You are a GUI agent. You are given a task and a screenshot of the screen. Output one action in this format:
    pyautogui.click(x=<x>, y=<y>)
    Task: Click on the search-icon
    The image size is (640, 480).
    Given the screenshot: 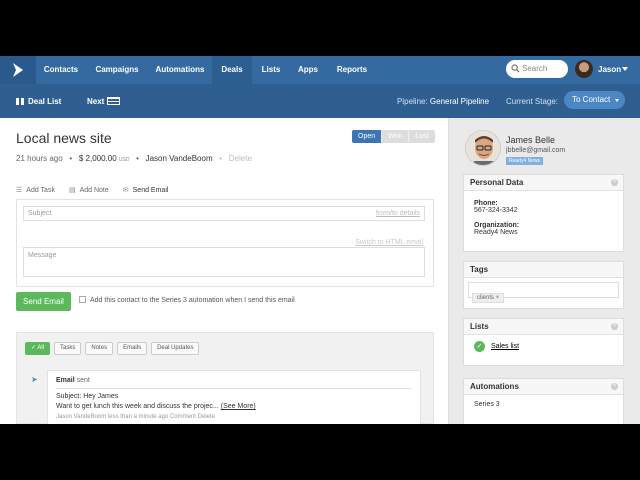 What is the action you would take?
    pyautogui.click(x=515, y=68)
    